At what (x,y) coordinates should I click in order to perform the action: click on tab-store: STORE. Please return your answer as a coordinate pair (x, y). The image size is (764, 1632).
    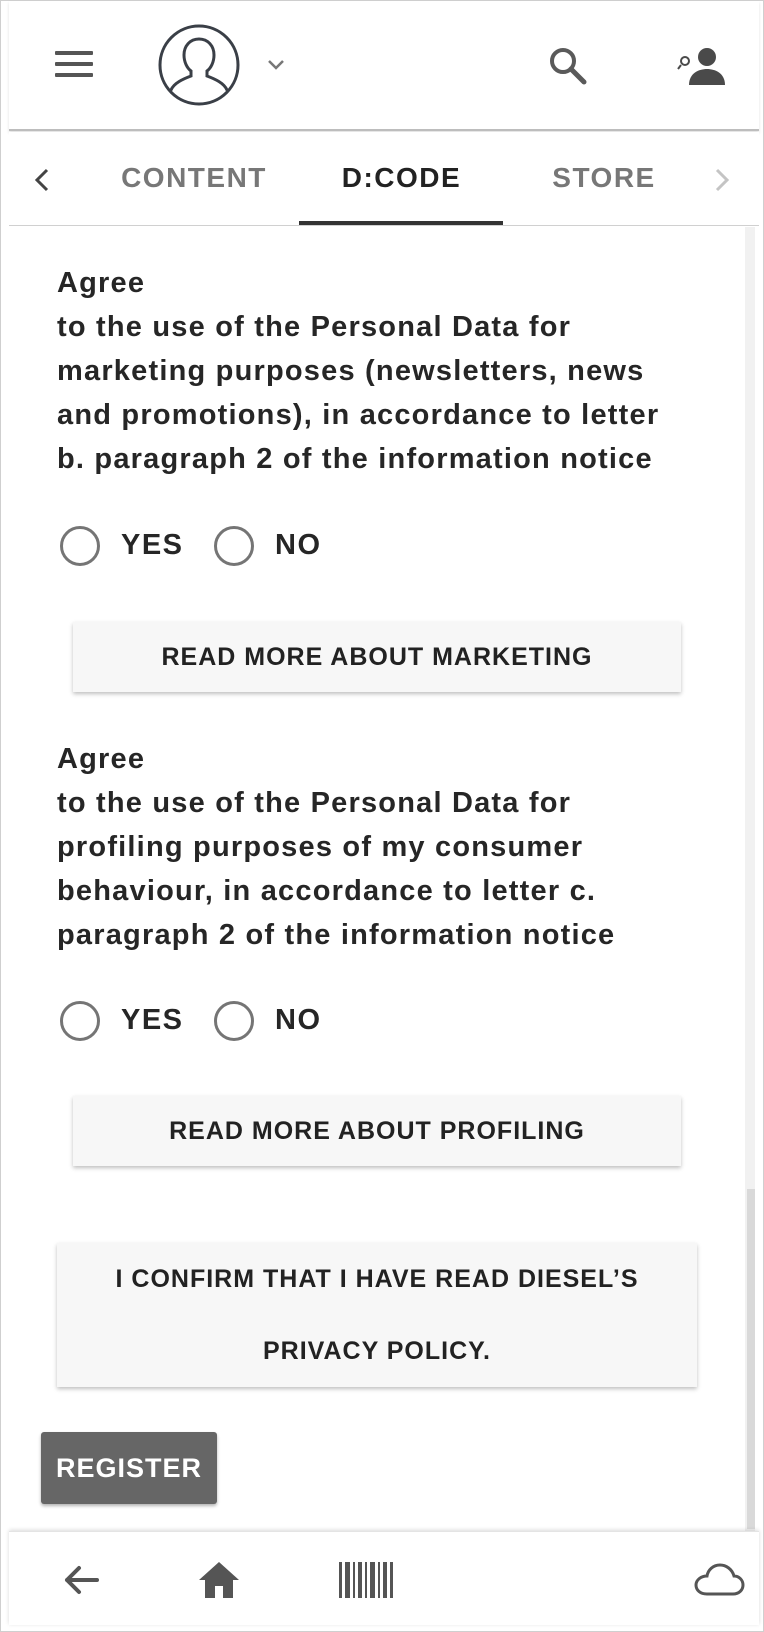
    Looking at the image, I should click on (604, 180).